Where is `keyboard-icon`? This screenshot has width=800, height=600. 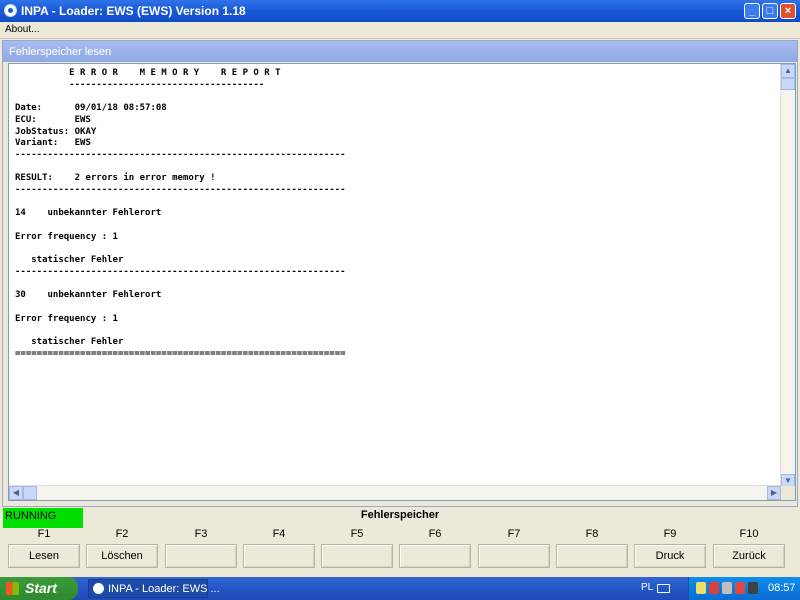
keyboard-icon is located at coordinates (663, 588).